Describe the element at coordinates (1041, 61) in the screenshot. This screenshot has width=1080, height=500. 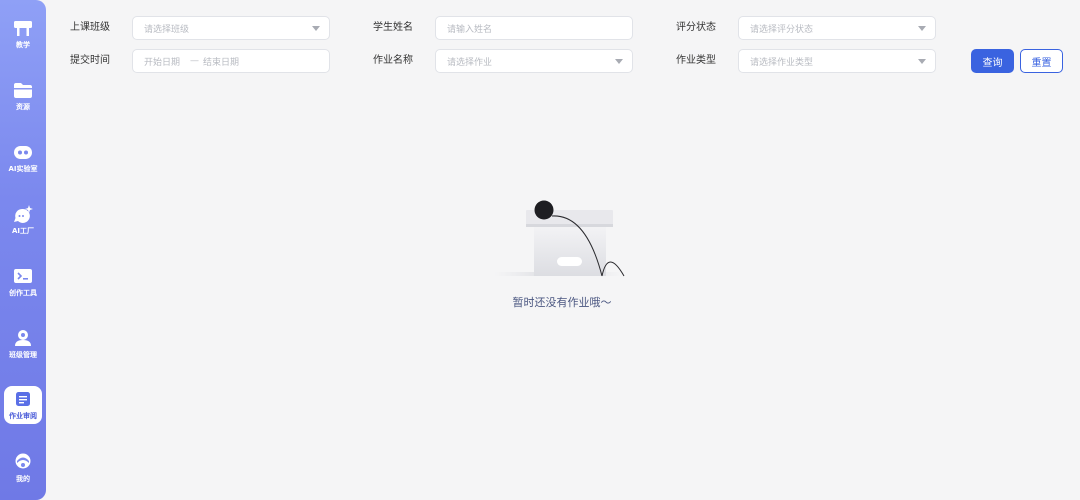
I see `reset-button: 重置` at that location.